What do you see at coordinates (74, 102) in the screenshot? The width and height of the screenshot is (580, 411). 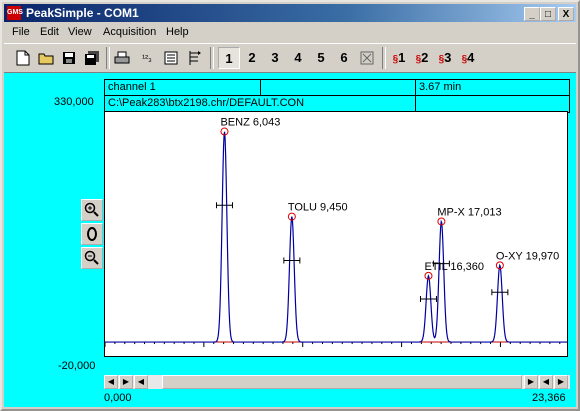 I see `y-max-label: 330,000` at bounding box center [74, 102].